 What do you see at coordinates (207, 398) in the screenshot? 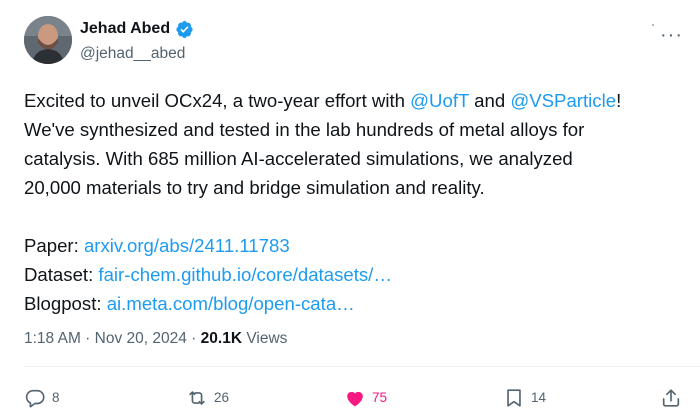
I see `repost-button: 26` at bounding box center [207, 398].